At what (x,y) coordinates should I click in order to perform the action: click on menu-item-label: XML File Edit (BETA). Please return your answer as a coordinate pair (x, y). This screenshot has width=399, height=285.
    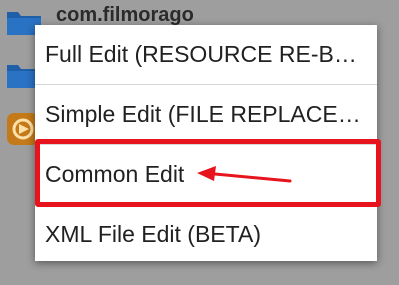
    Looking at the image, I should click on (153, 234).